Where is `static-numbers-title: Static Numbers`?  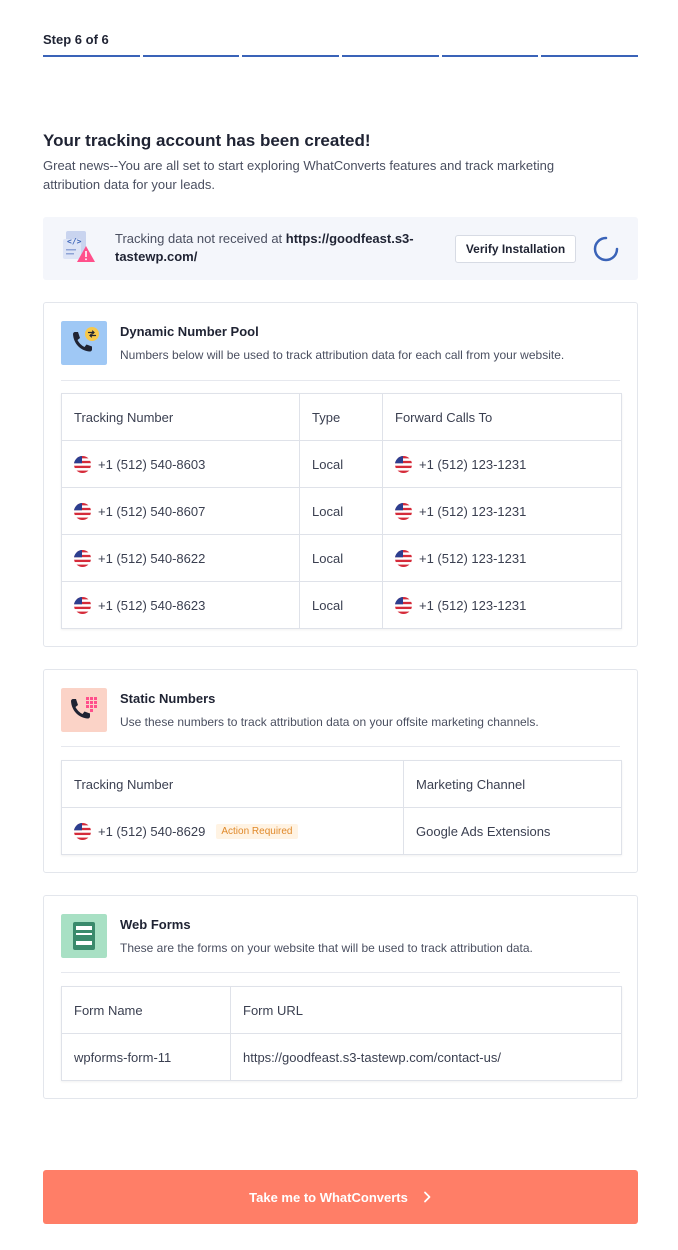 static-numbers-title: Static Numbers is located at coordinates (168, 698).